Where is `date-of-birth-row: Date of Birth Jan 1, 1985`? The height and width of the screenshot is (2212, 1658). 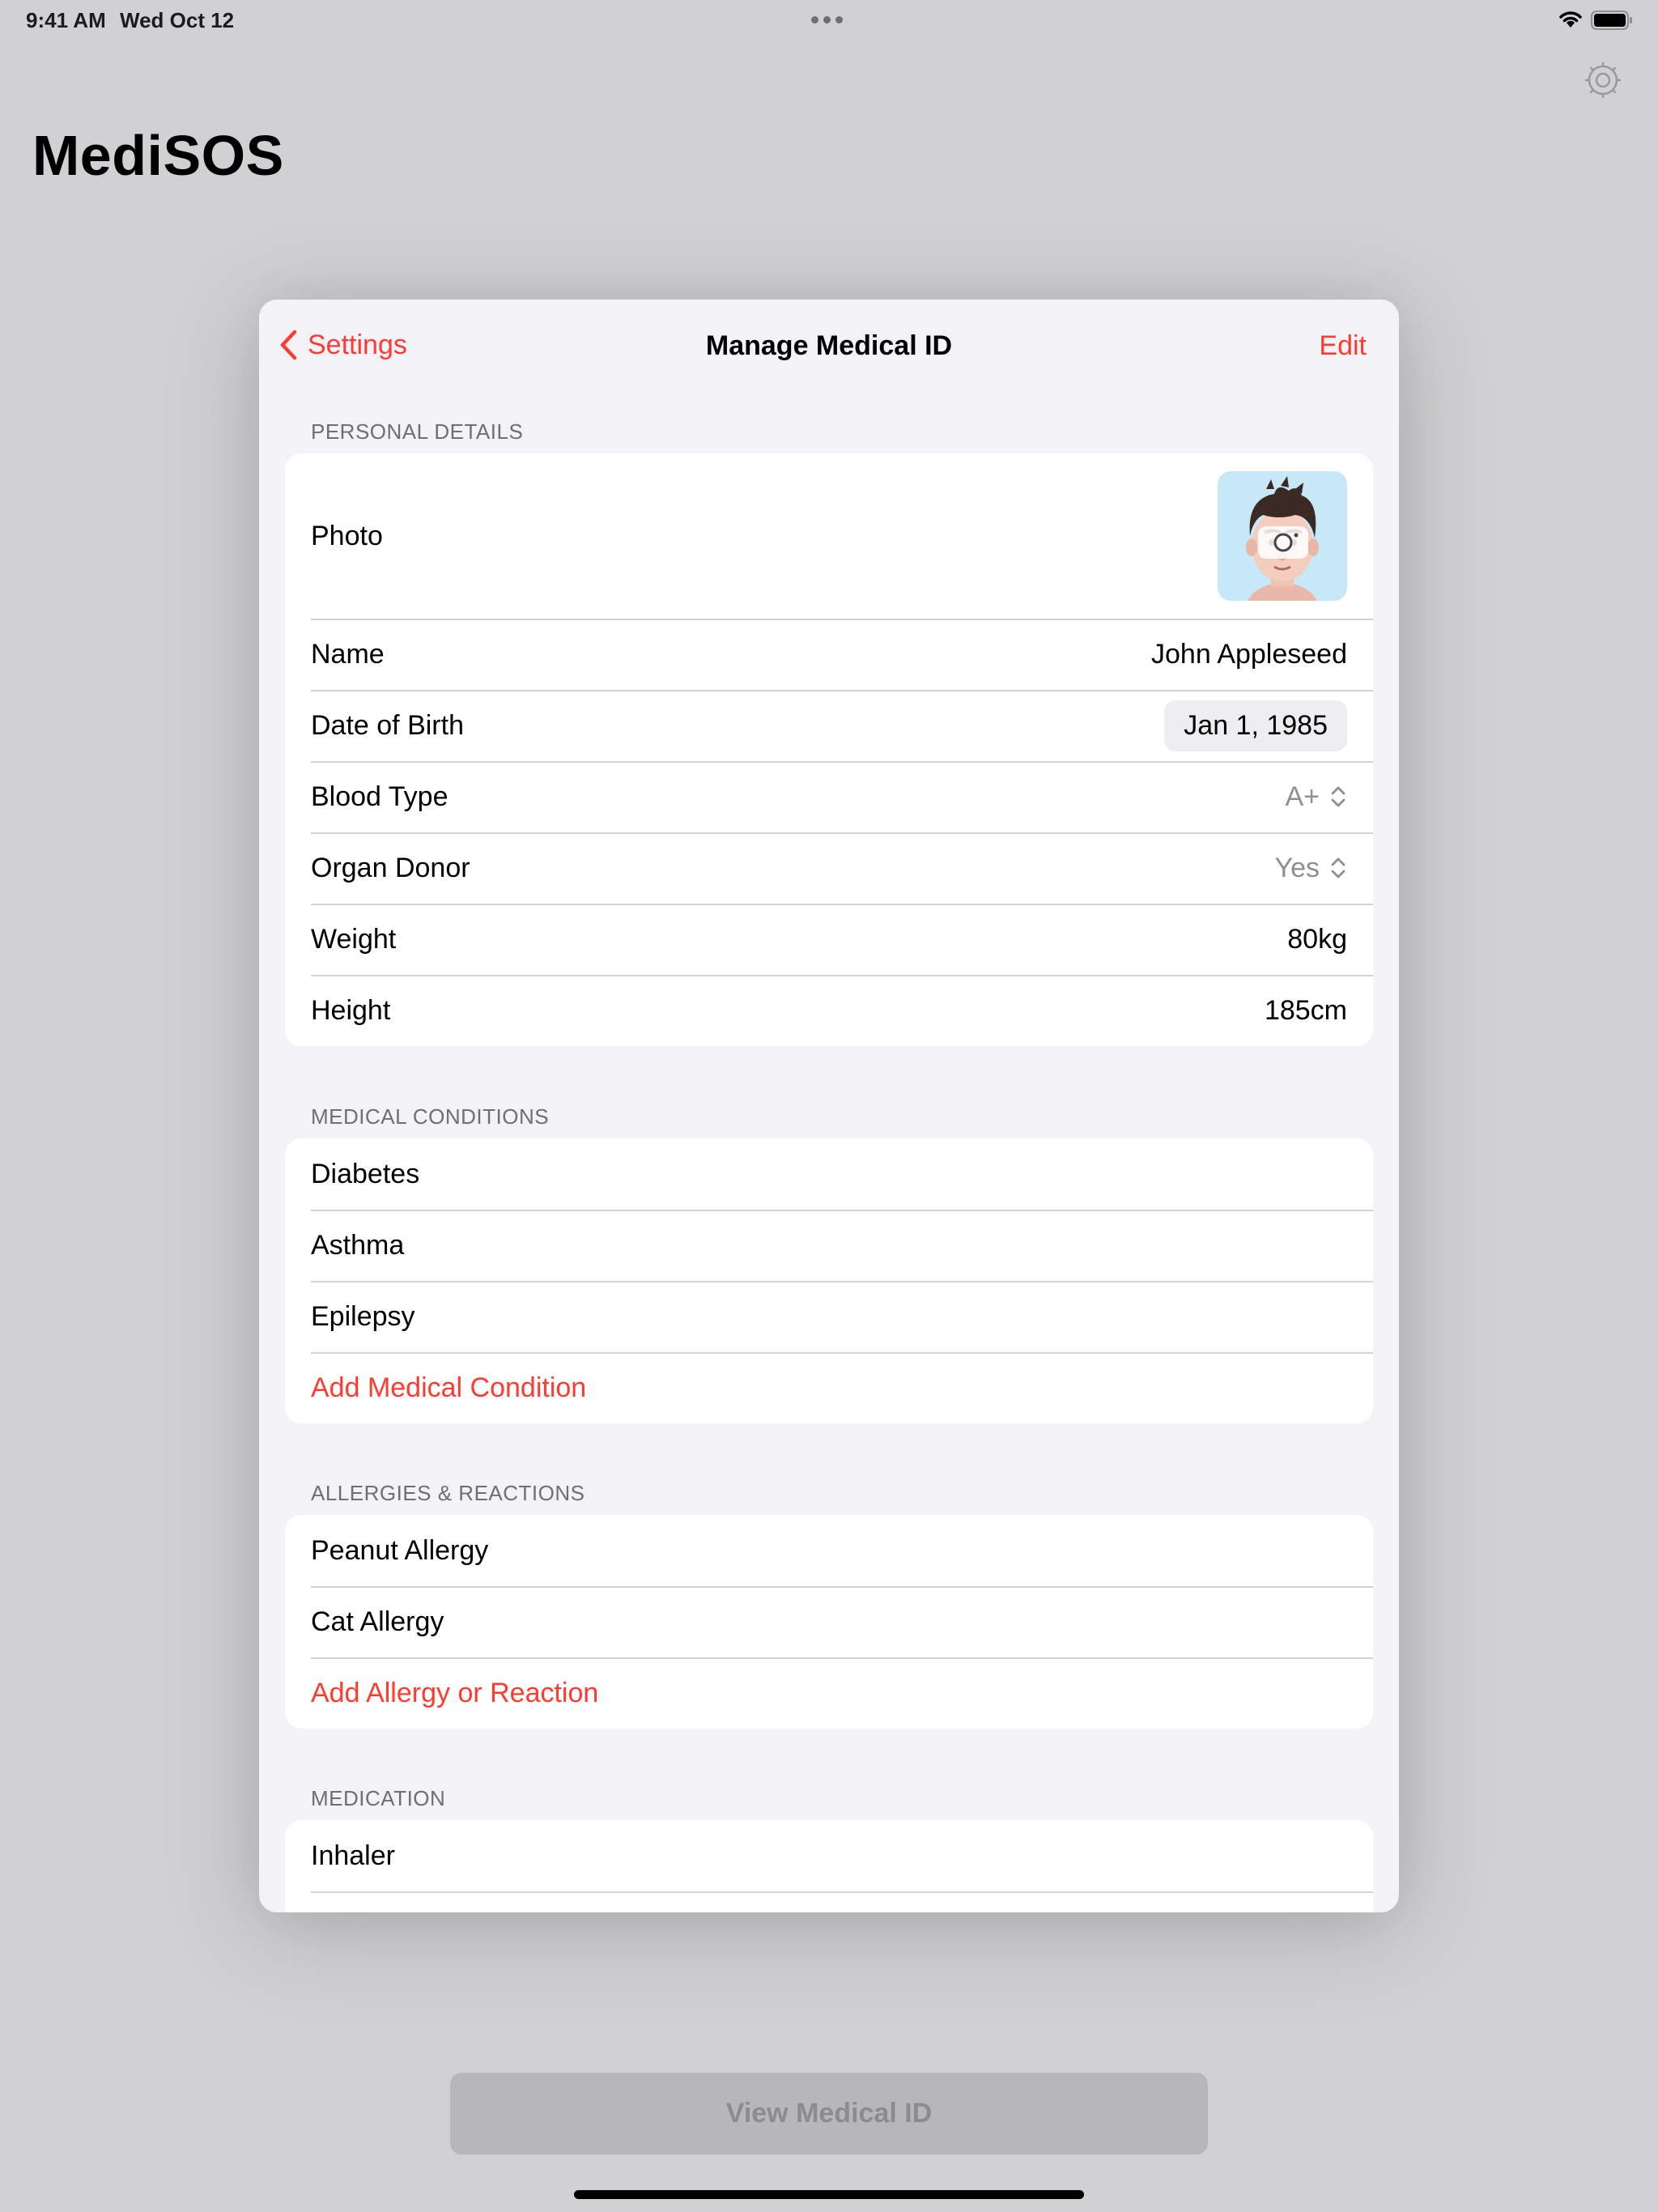 date-of-birth-row: Date of Birth Jan 1, 1985 is located at coordinates (829, 726).